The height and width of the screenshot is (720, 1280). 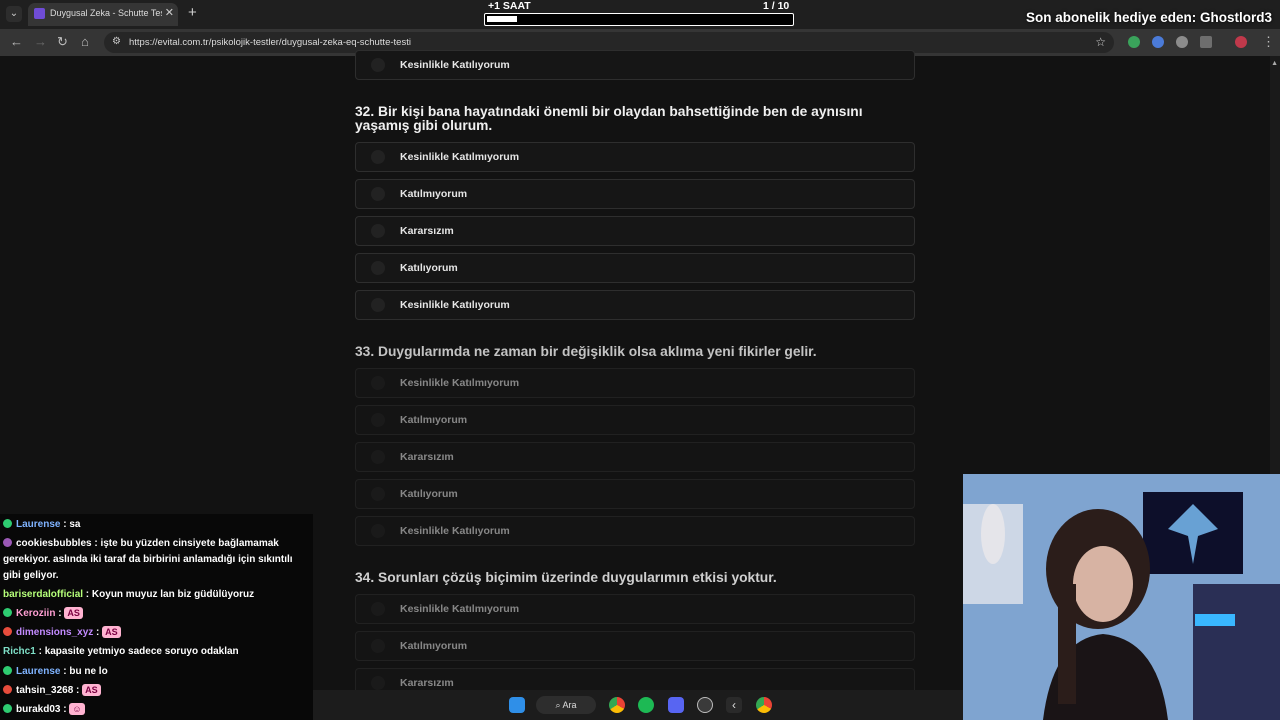 What do you see at coordinates (646, 705) in the screenshot?
I see `spotify-icon` at bounding box center [646, 705].